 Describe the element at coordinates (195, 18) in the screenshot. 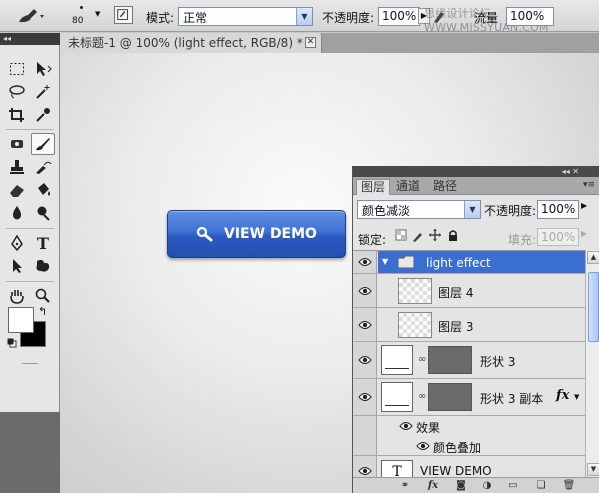

I see `mode-value: 正常` at that location.